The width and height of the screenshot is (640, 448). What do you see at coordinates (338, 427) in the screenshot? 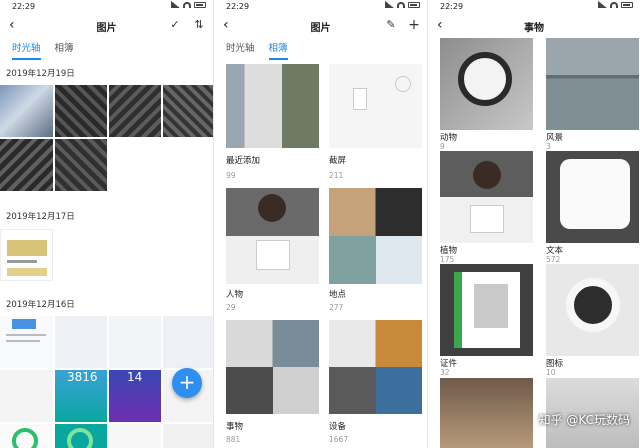
I see `album-name: 设备` at bounding box center [338, 427].